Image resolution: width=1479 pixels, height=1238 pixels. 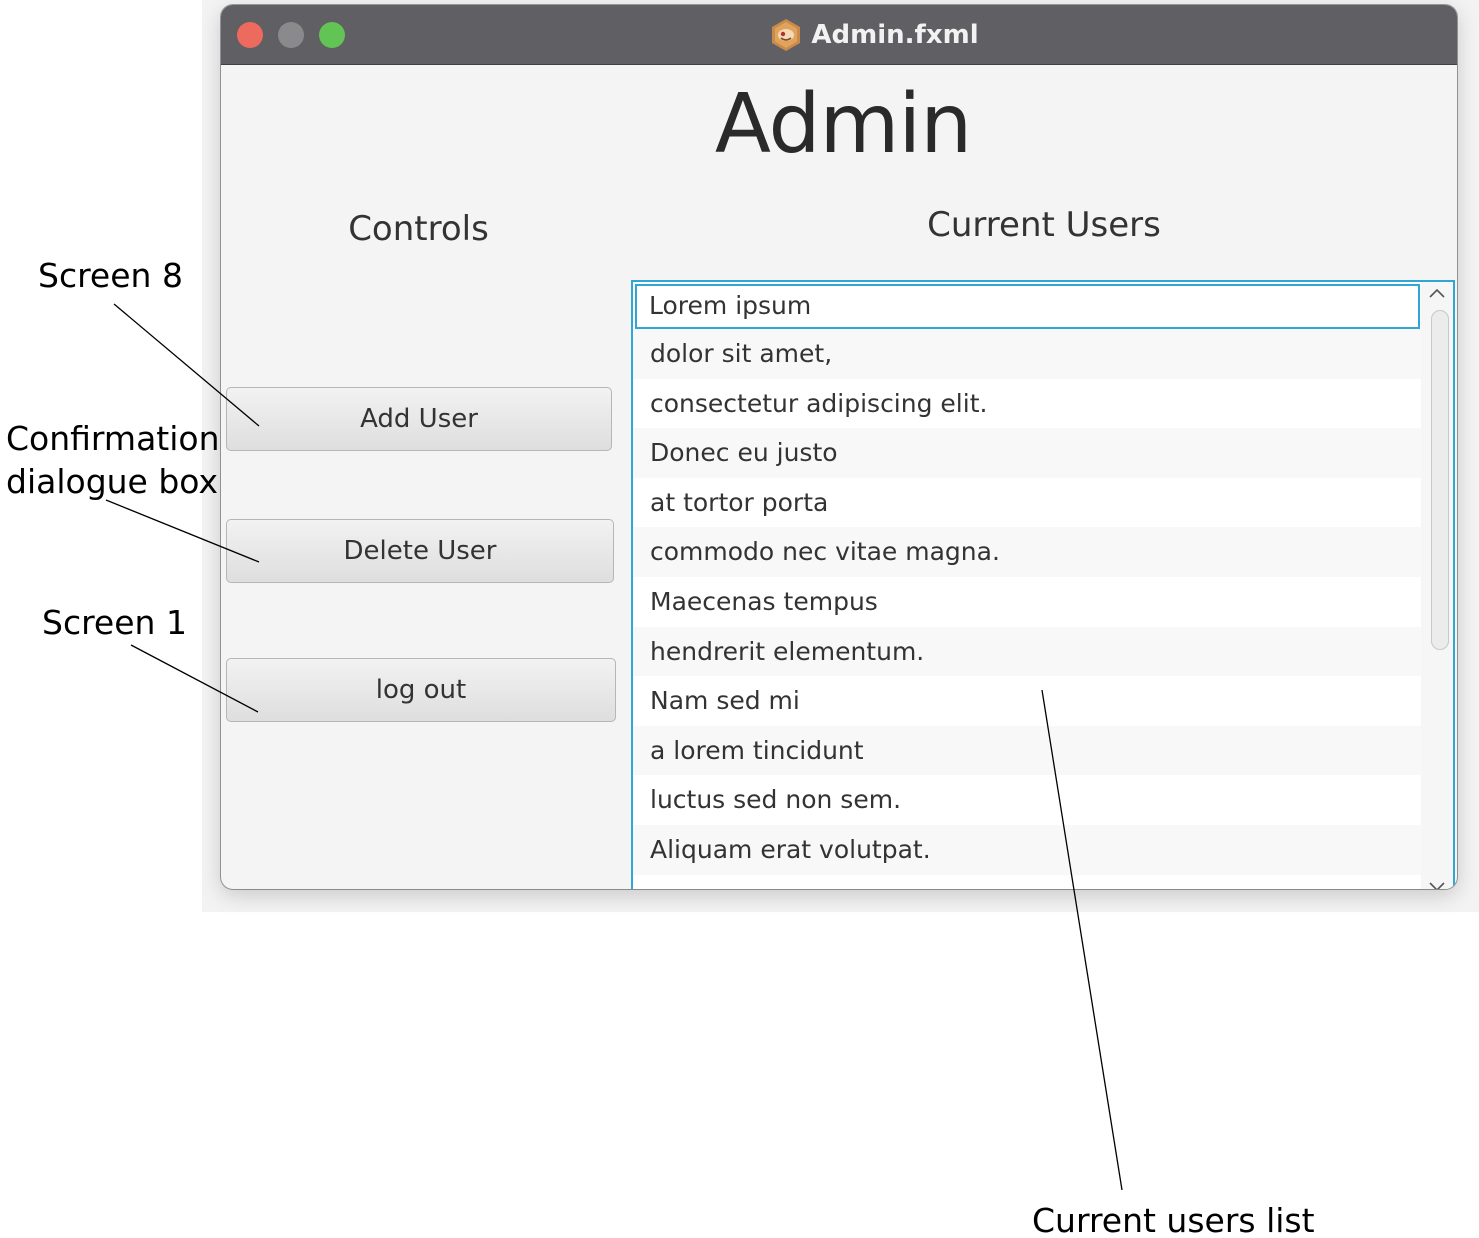 I want to click on window-title-wrap: Admin.fxml, so click(x=839, y=34).